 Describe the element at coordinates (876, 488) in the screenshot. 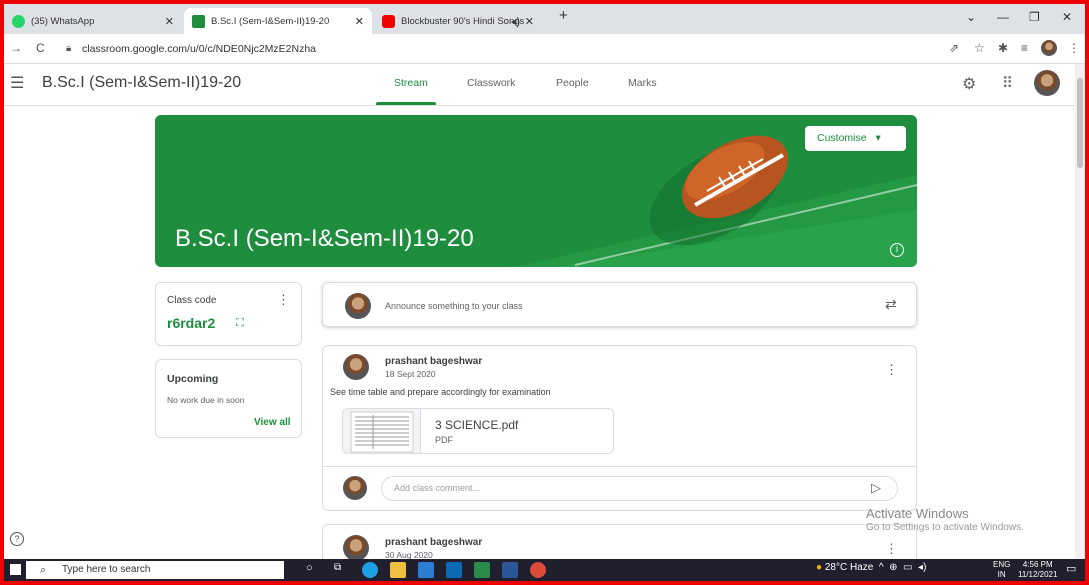

I see `send-icon: ▷` at that location.